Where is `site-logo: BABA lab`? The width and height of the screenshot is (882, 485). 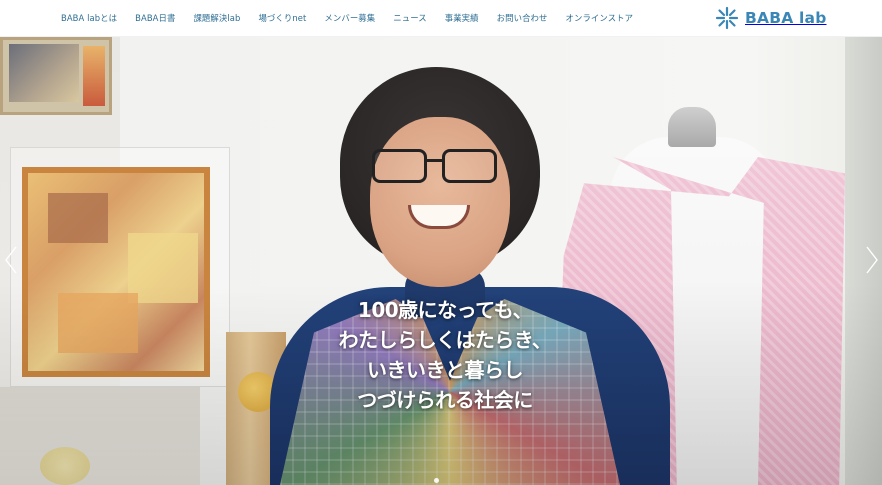 site-logo: BABA lab is located at coordinates (770, 18).